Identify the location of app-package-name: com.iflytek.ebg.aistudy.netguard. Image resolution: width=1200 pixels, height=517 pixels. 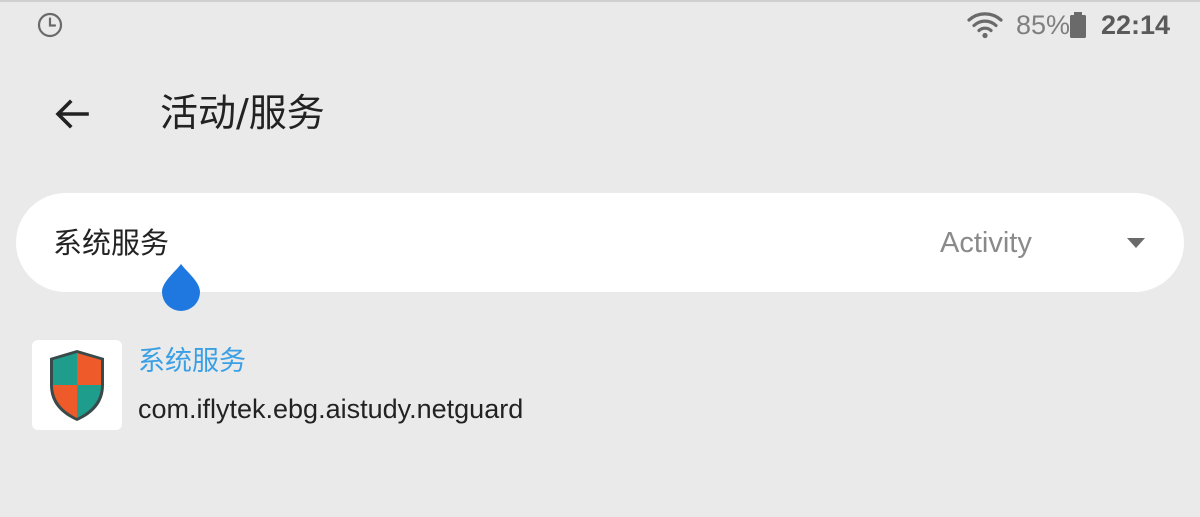
(331, 409).